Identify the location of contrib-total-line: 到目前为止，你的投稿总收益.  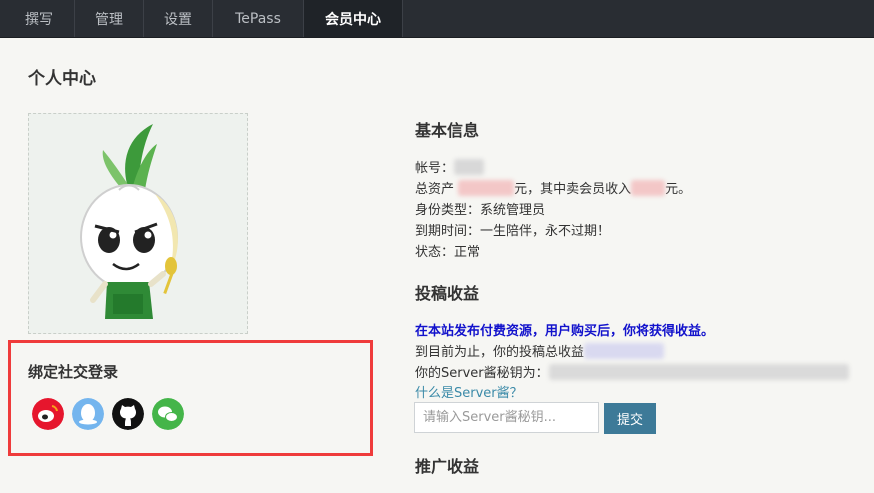
(540, 350).